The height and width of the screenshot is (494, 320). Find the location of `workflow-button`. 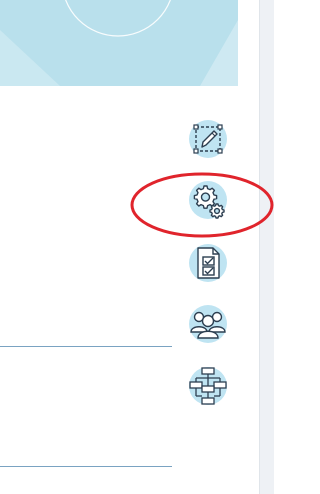

workflow-button is located at coordinates (208, 386).